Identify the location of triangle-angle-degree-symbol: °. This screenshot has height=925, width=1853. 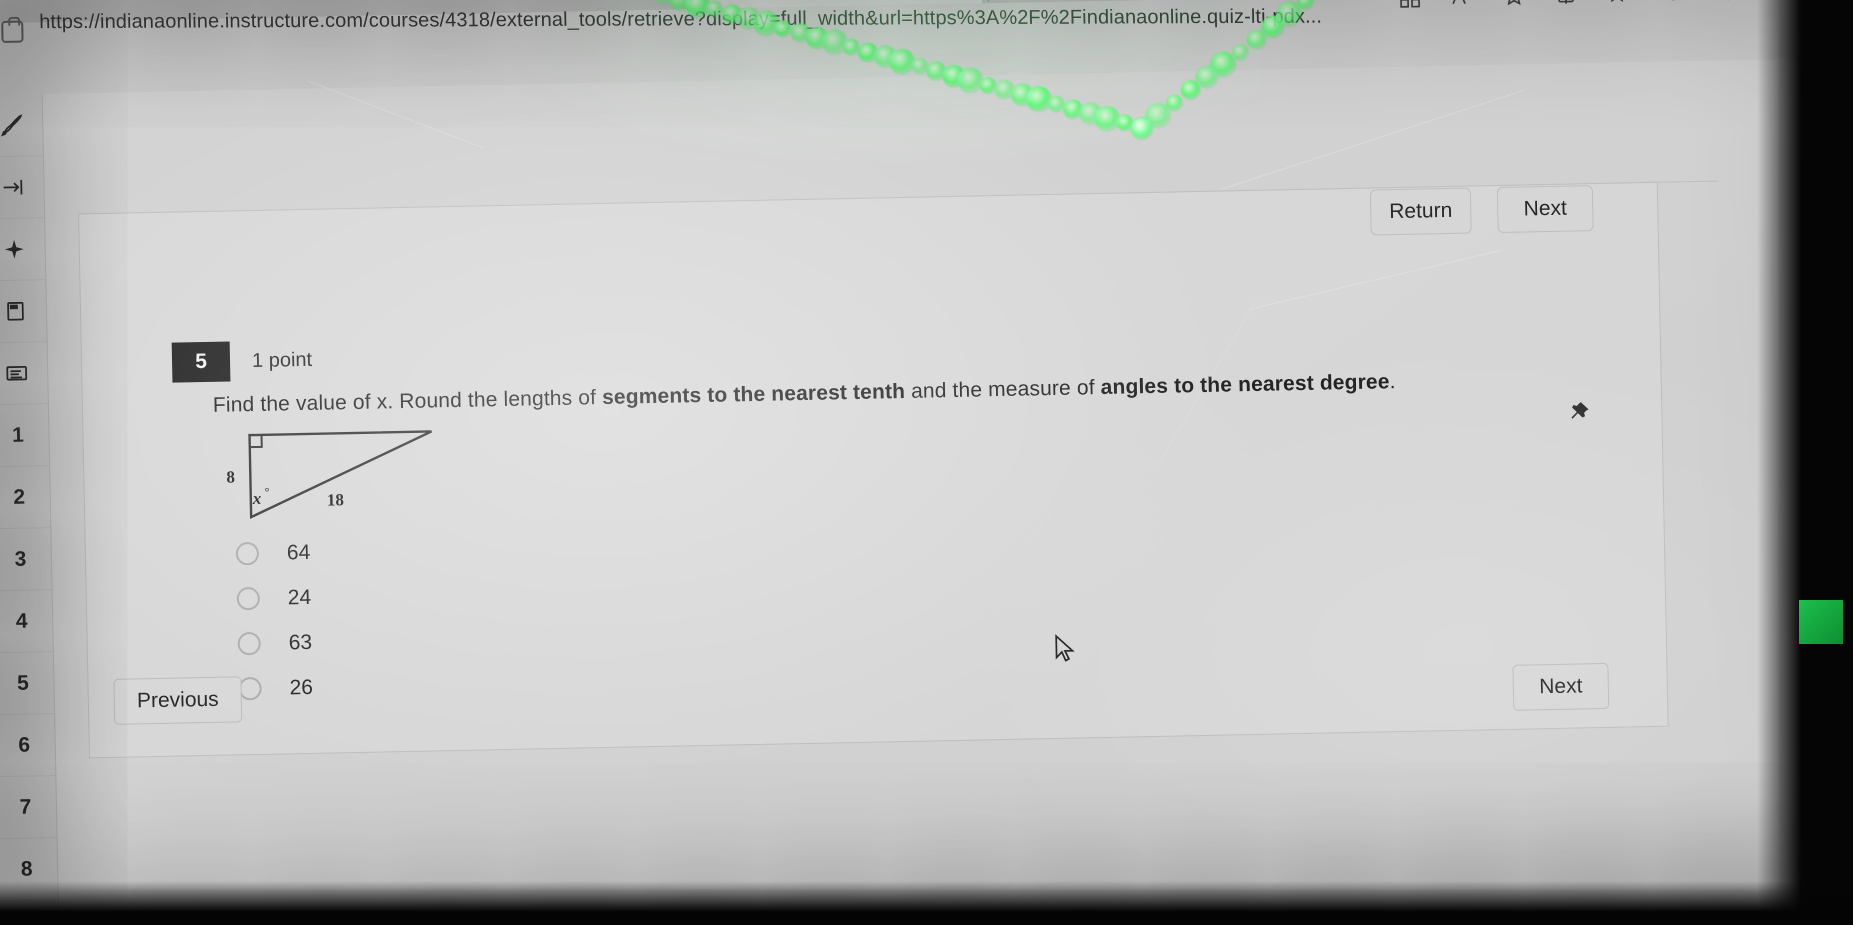
(267, 491).